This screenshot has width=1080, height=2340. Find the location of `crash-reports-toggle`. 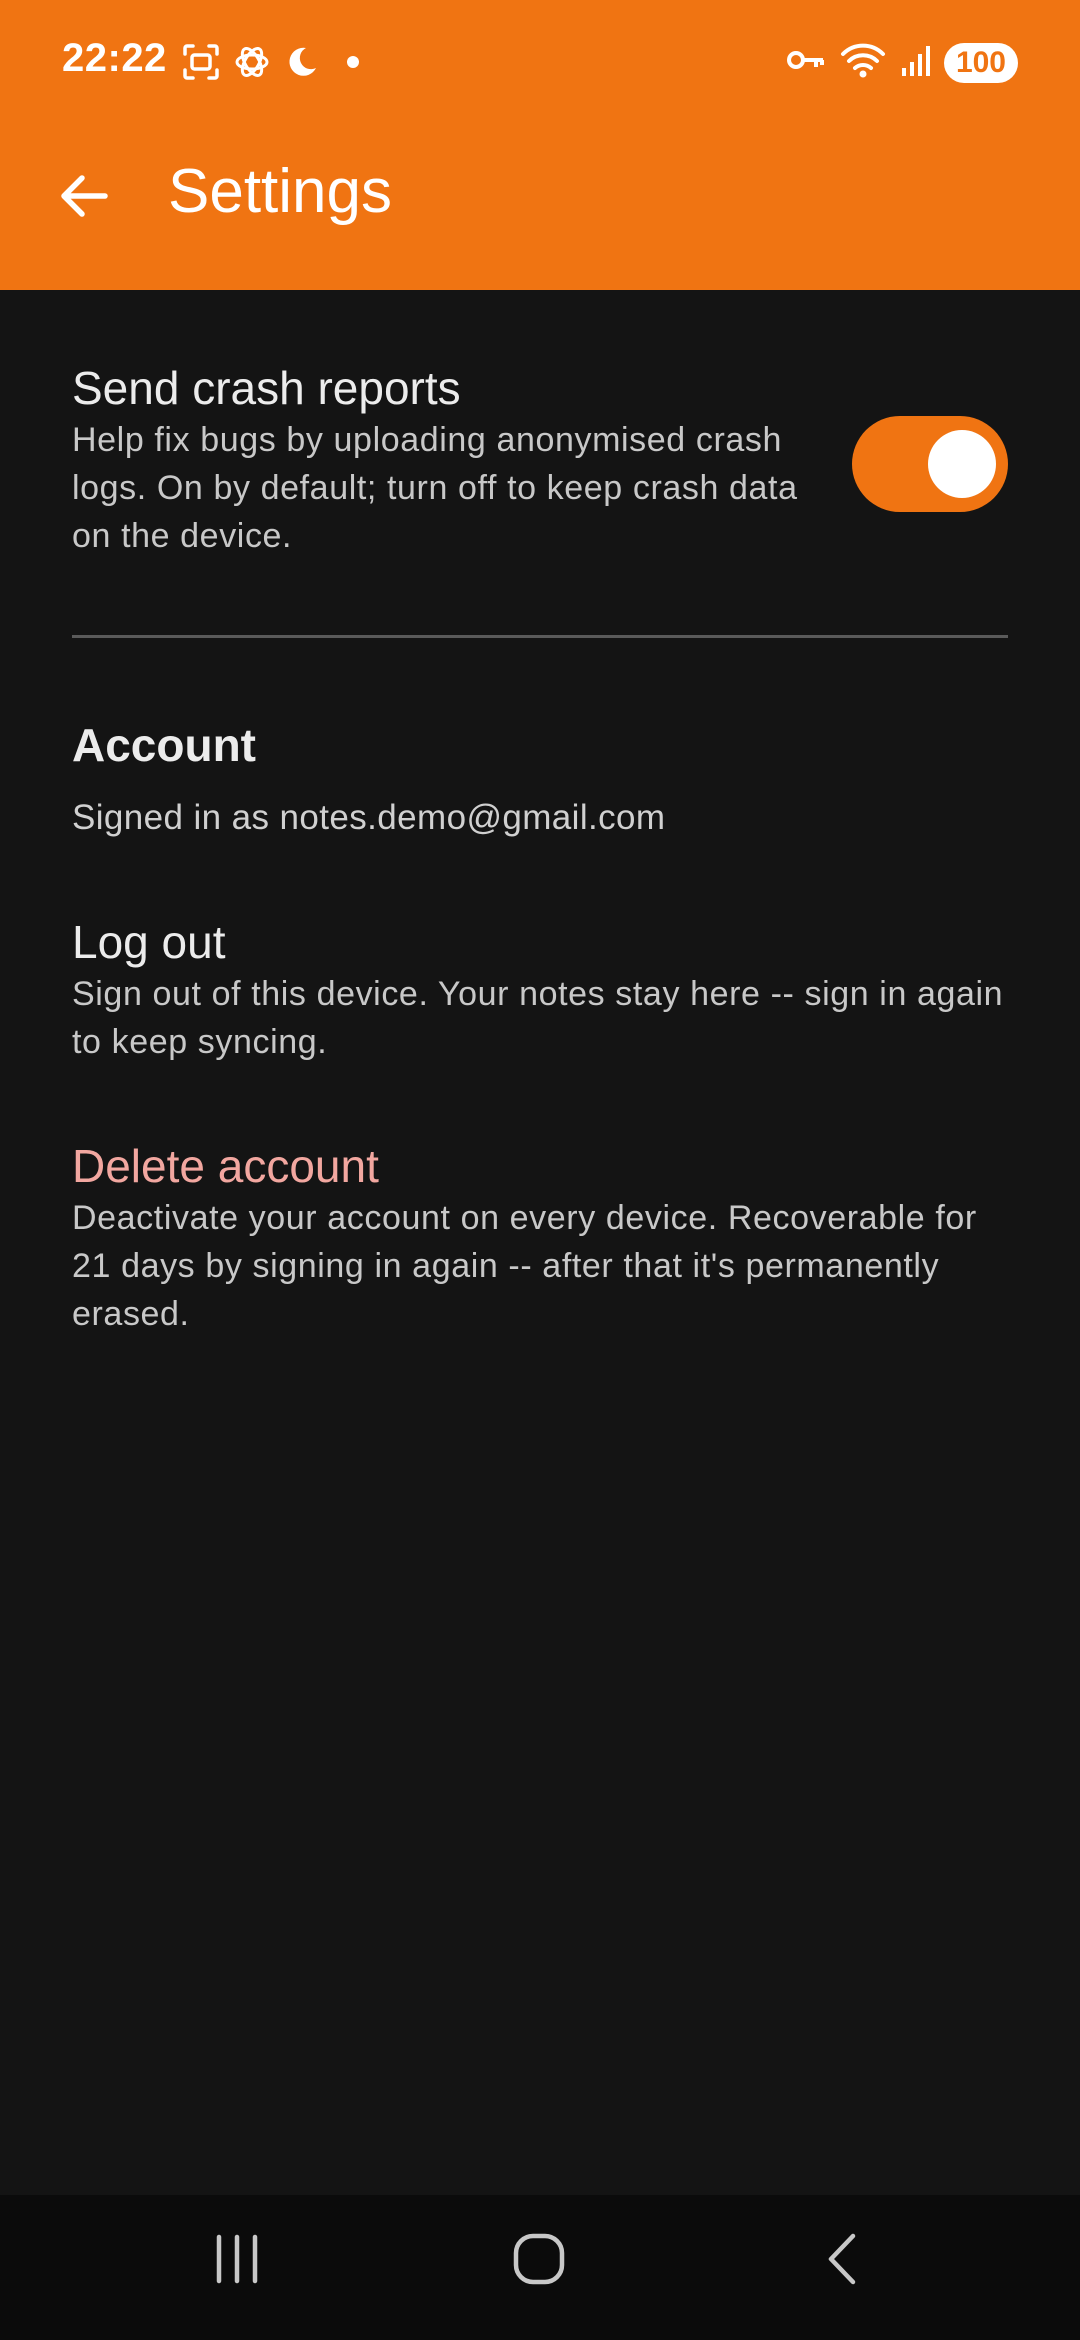

crash-reports-toggle is located at coordinates (930, 464).